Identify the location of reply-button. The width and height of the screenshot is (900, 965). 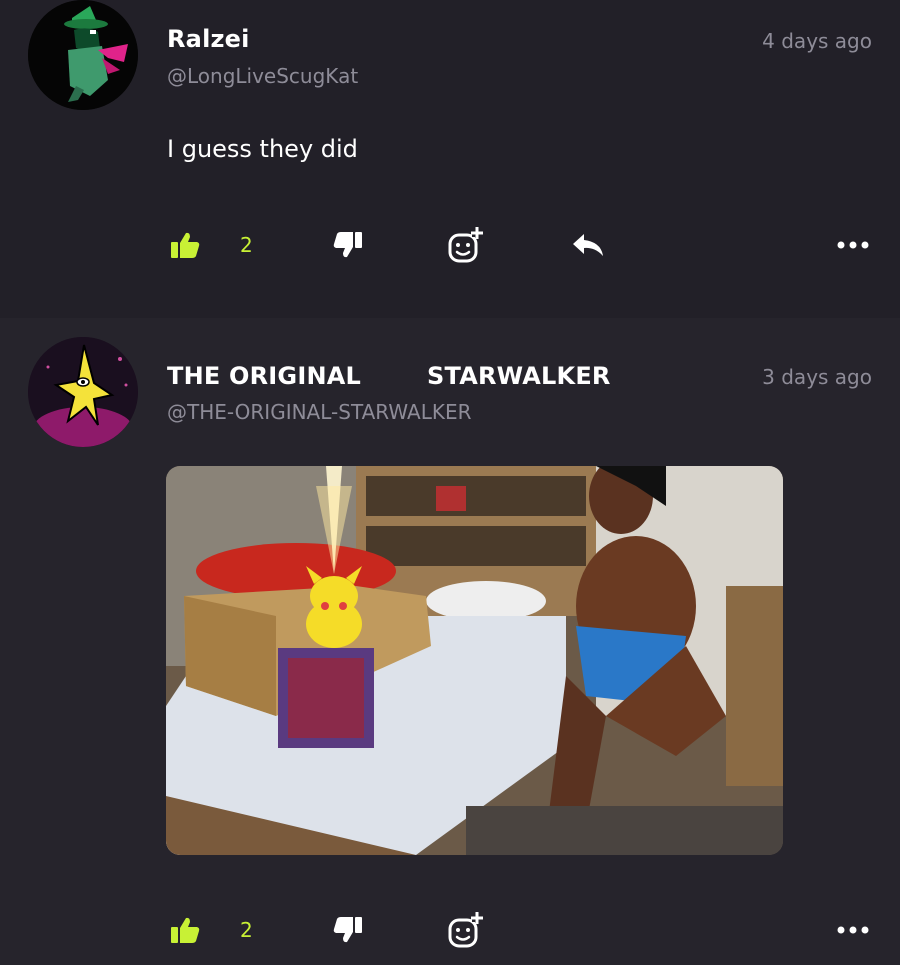
(588, 245).